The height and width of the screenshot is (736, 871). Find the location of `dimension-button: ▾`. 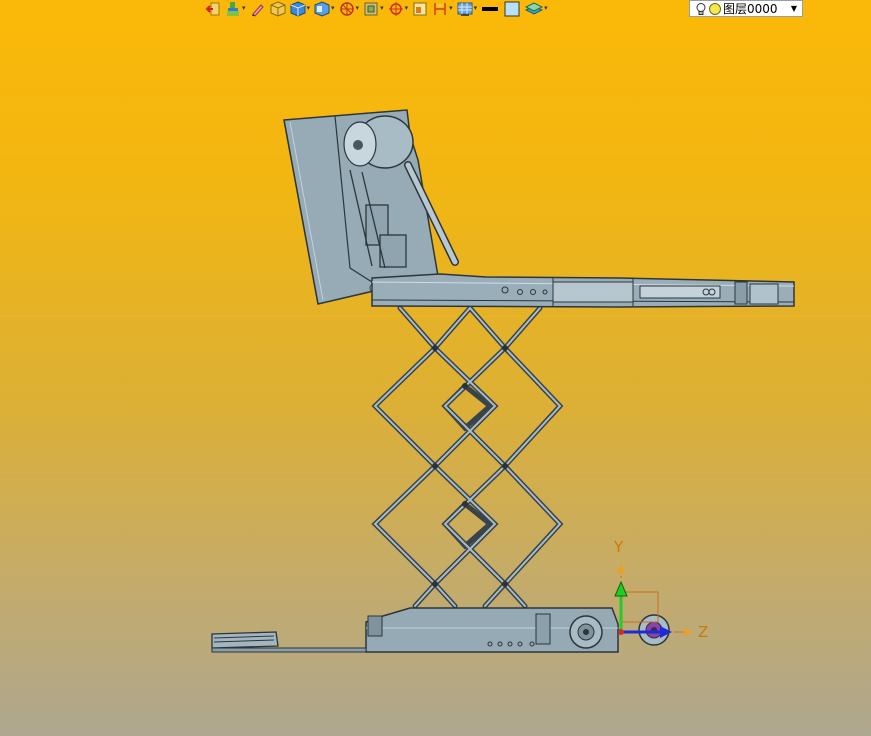

dimension-button: ▾ is located at coordinates (442, 9).